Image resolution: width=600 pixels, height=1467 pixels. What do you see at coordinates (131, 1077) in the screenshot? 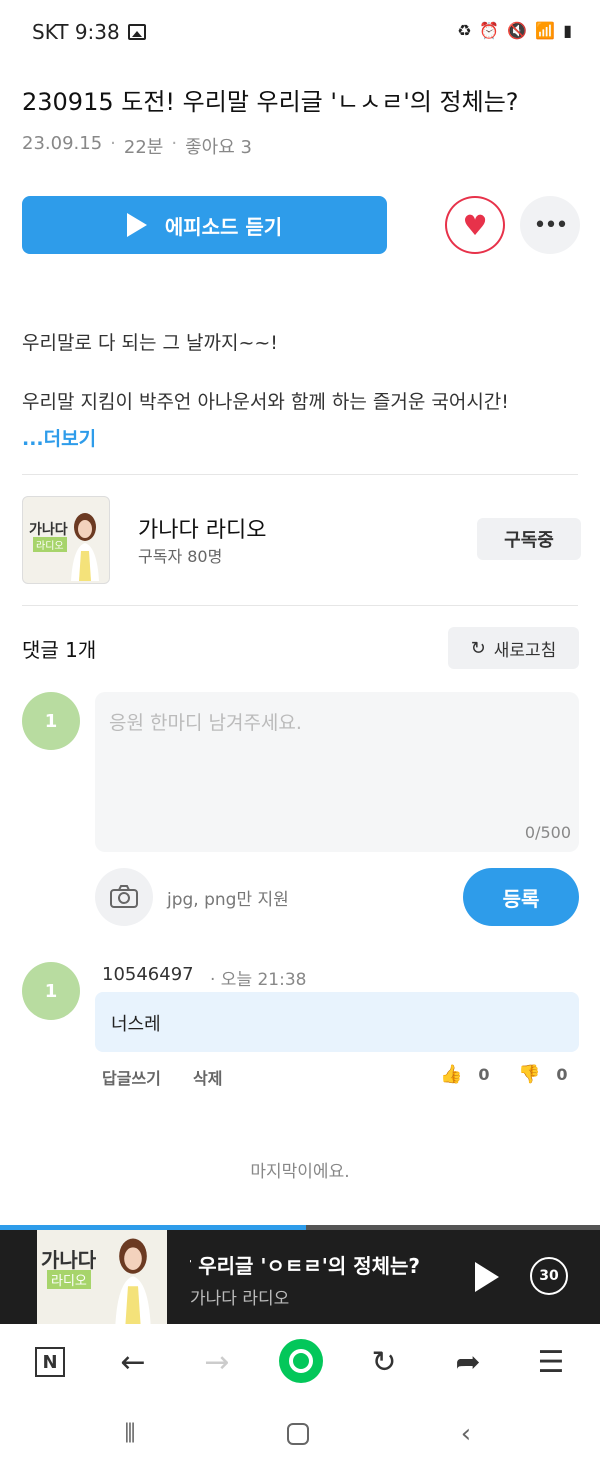
I see `reply-button: 답글쓰기` at bounding box center [131, 1077].